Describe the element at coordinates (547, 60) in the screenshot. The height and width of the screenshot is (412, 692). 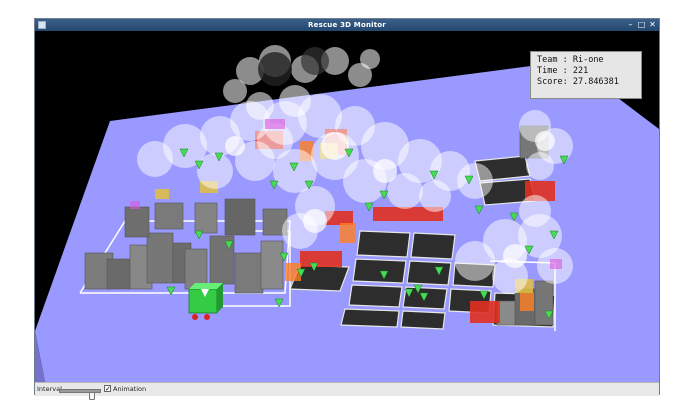
I see `team-label: Team` at that location.